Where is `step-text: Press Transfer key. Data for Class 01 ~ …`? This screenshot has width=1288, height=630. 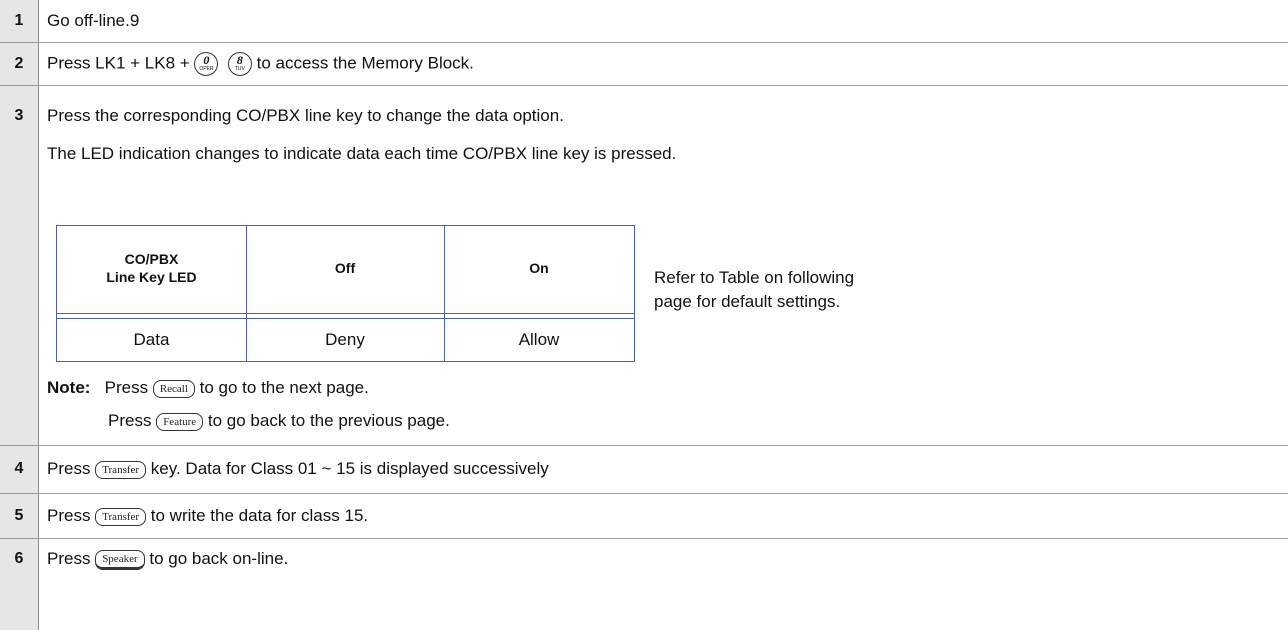 step-text: Press Transfer key. Data for Class 01 ~ … is located at coordinates (298, 469).